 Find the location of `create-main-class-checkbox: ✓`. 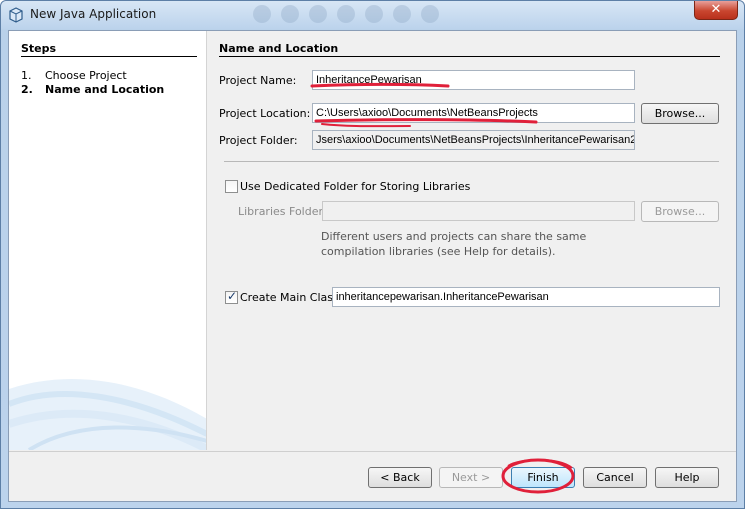

create-main-class-checkbox: ✓ is located at coordinates (231, 296).